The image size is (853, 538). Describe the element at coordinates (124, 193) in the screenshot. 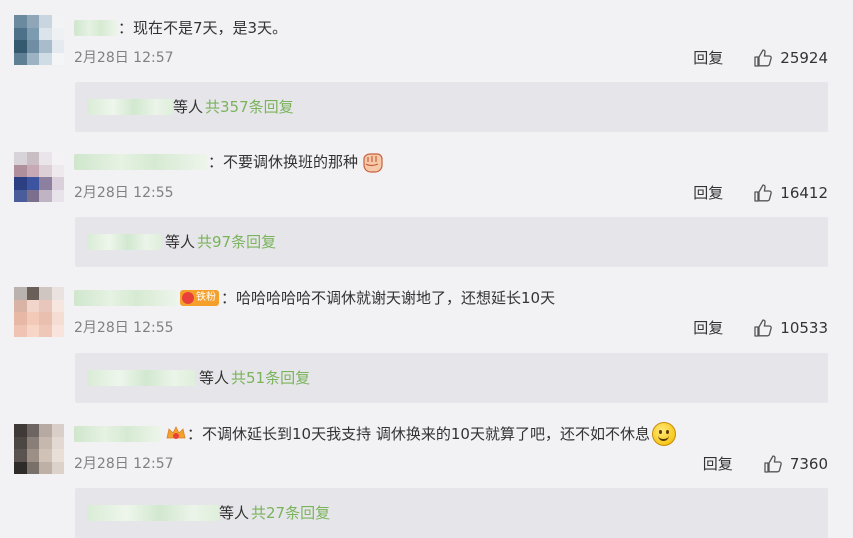

I see `comment-timestamp: 2月28日 12:55` at that location.